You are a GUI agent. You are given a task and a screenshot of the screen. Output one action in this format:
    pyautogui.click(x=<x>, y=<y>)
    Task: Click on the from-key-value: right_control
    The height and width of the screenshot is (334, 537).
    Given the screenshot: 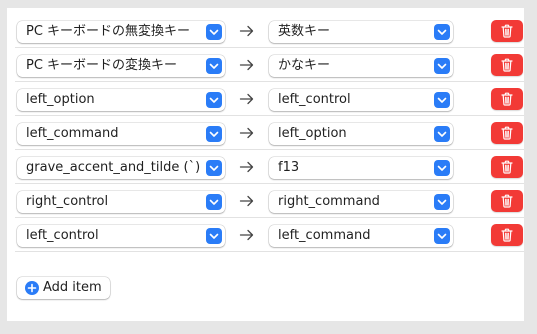 What is the action you would take?
    pyautogui.click(x=67, y=201)
    